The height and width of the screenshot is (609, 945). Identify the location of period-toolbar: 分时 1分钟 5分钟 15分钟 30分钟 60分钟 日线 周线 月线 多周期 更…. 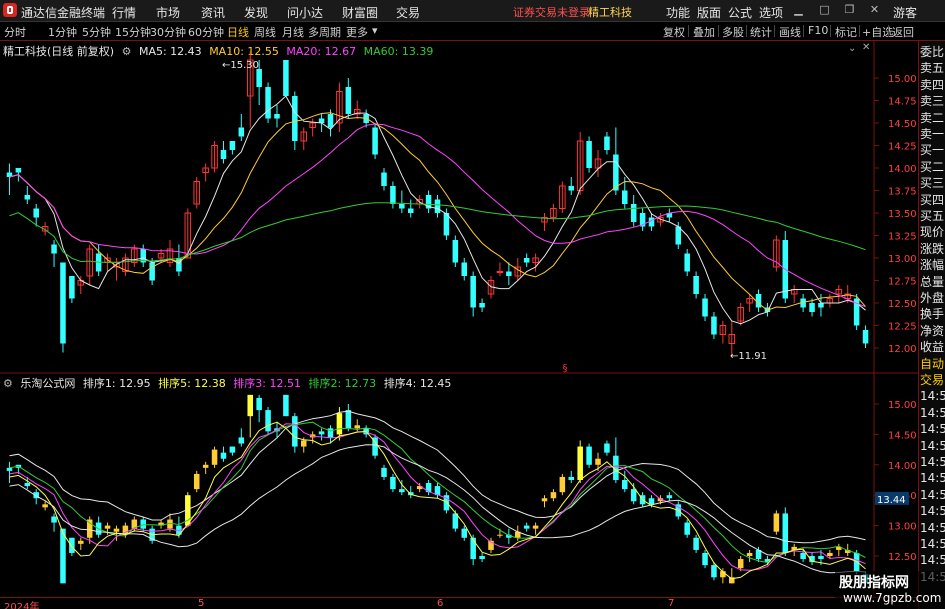
(472, 31).